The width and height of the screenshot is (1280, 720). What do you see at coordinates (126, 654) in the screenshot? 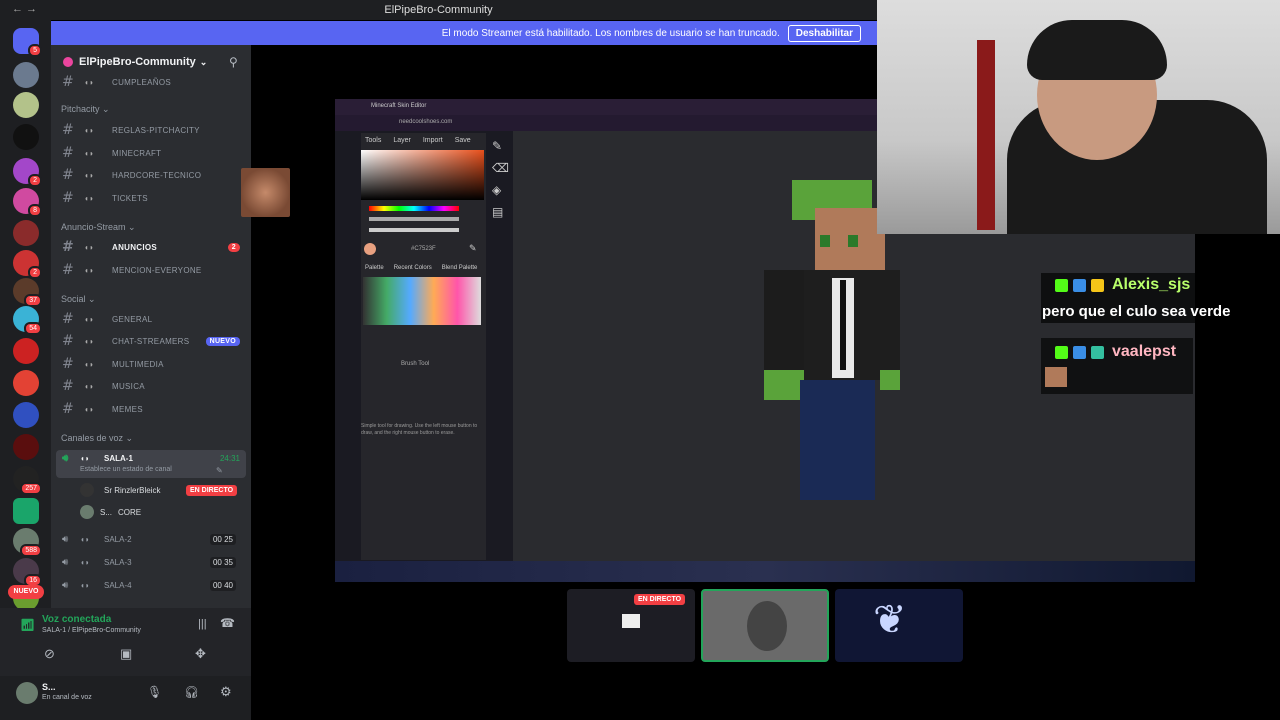
I see `screen-share-icon: ▣` at bounding box center [126, 654].